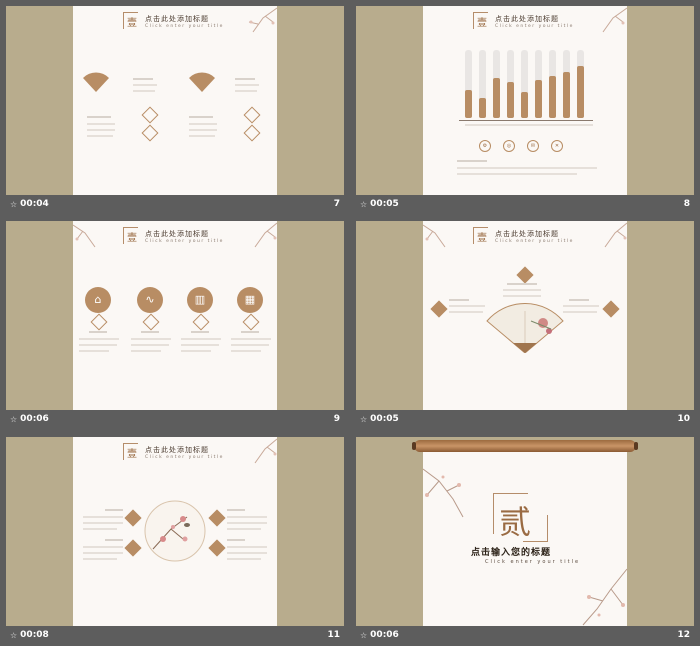 The width and height of the screenshot is (700, 646). I want to click on axis-line, so click(526, 120).